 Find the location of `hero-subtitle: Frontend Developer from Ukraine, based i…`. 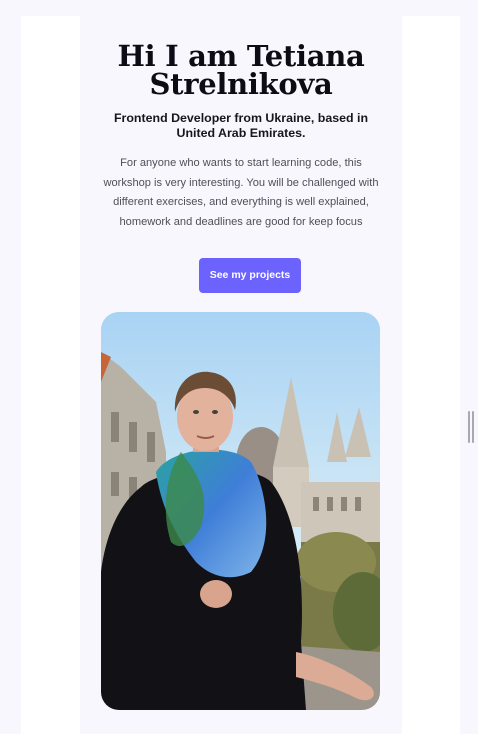

hero-subtitle: Frontend Developer from Ukraine, based i… is located at coordinates (241, 125).